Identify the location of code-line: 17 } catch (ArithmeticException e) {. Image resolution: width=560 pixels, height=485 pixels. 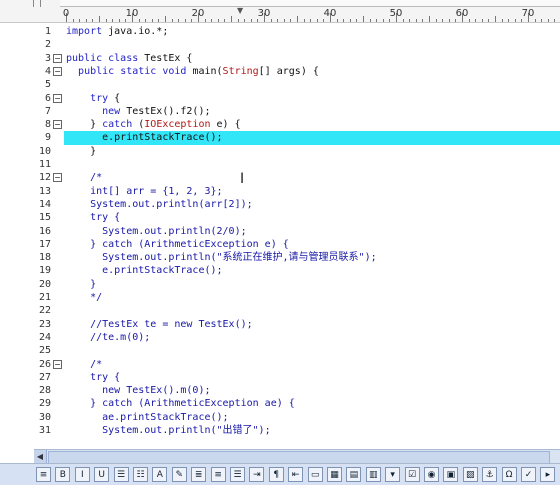
(280, 244).